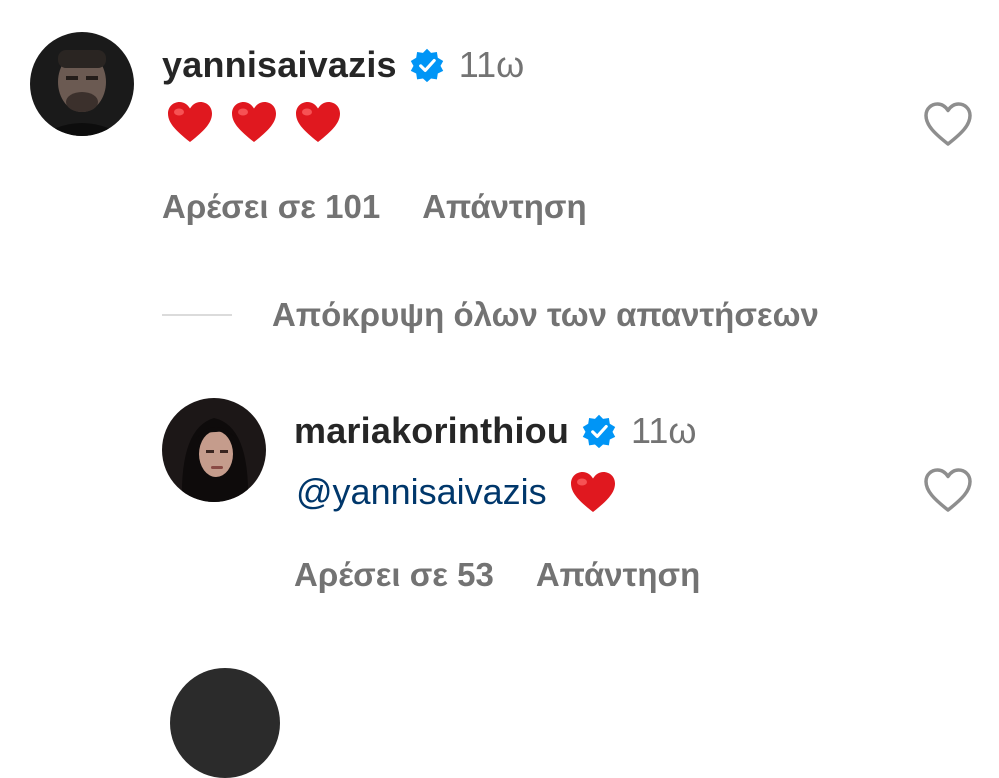 The width and height of the screenshot is (999, 778). Describe the element at coordinates (271, 207) in the screenshot. I see `likes-count-link: Αρέσει σε 101` at that location.